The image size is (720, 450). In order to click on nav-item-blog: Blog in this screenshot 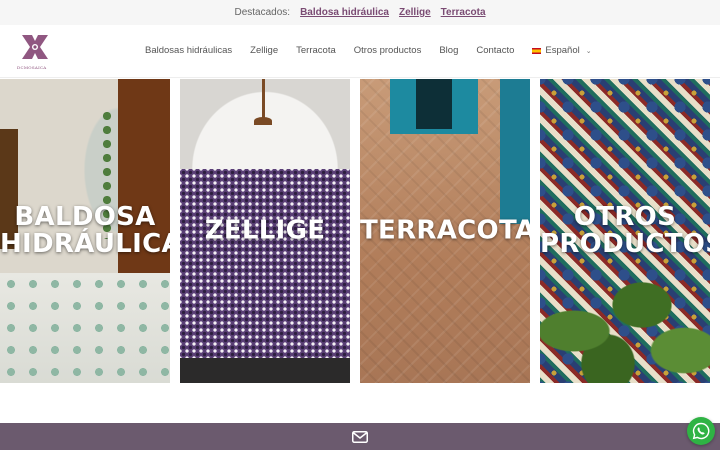, I will do `click(448, 50)`.